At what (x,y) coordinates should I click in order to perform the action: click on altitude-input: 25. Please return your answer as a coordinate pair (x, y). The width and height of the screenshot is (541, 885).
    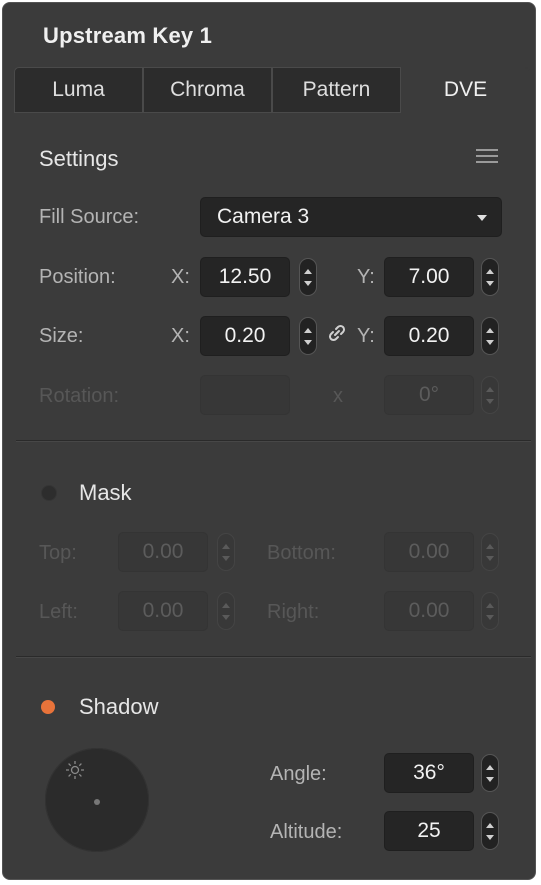
    Looking at the image, I should click on (429, 831).